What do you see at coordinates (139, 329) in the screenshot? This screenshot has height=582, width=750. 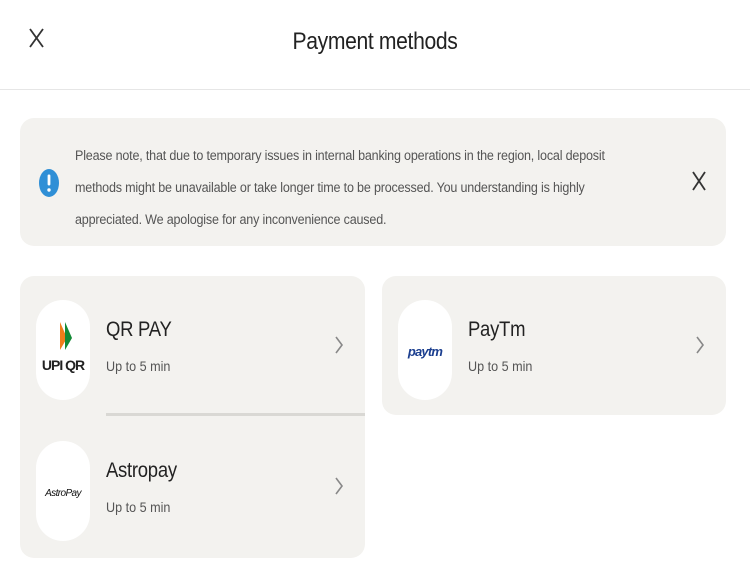 I see `payment-method-name: QR PAY` at bounding box center [139, 329].